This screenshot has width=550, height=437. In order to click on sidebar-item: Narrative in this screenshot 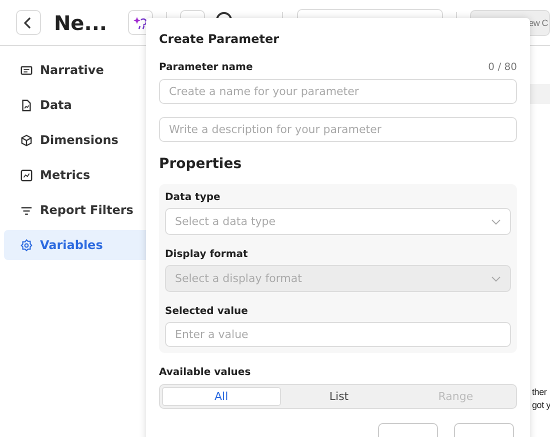, I will do `click(75, 70)`.